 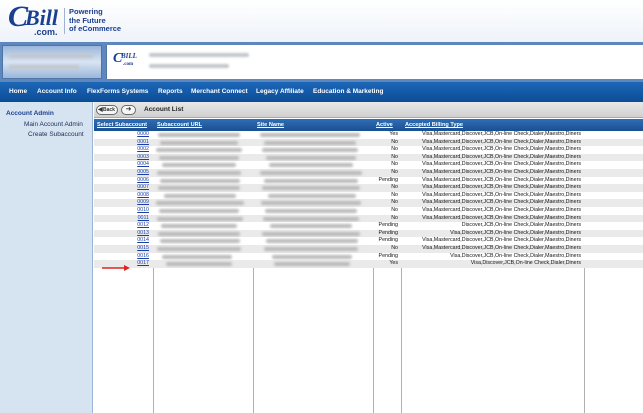 I want to click on subaccount-link: 0004, so click(x=123, y=165).